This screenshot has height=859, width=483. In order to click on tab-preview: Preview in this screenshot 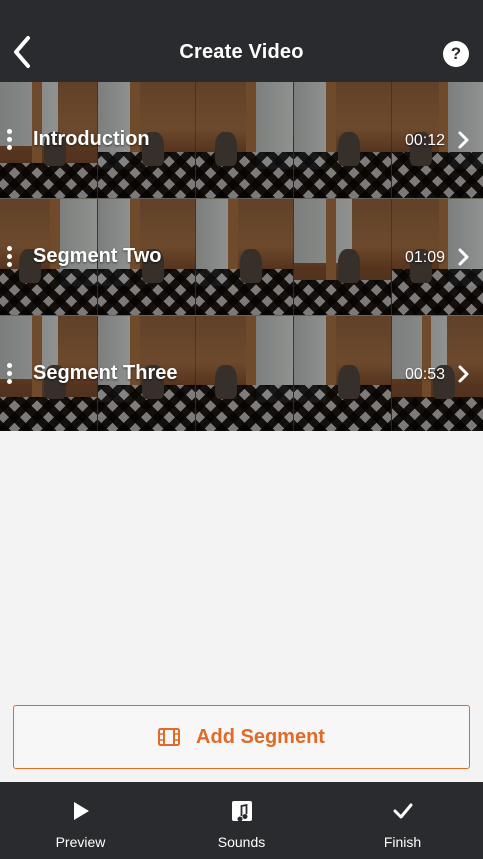, I will do `click(80, 820)`.